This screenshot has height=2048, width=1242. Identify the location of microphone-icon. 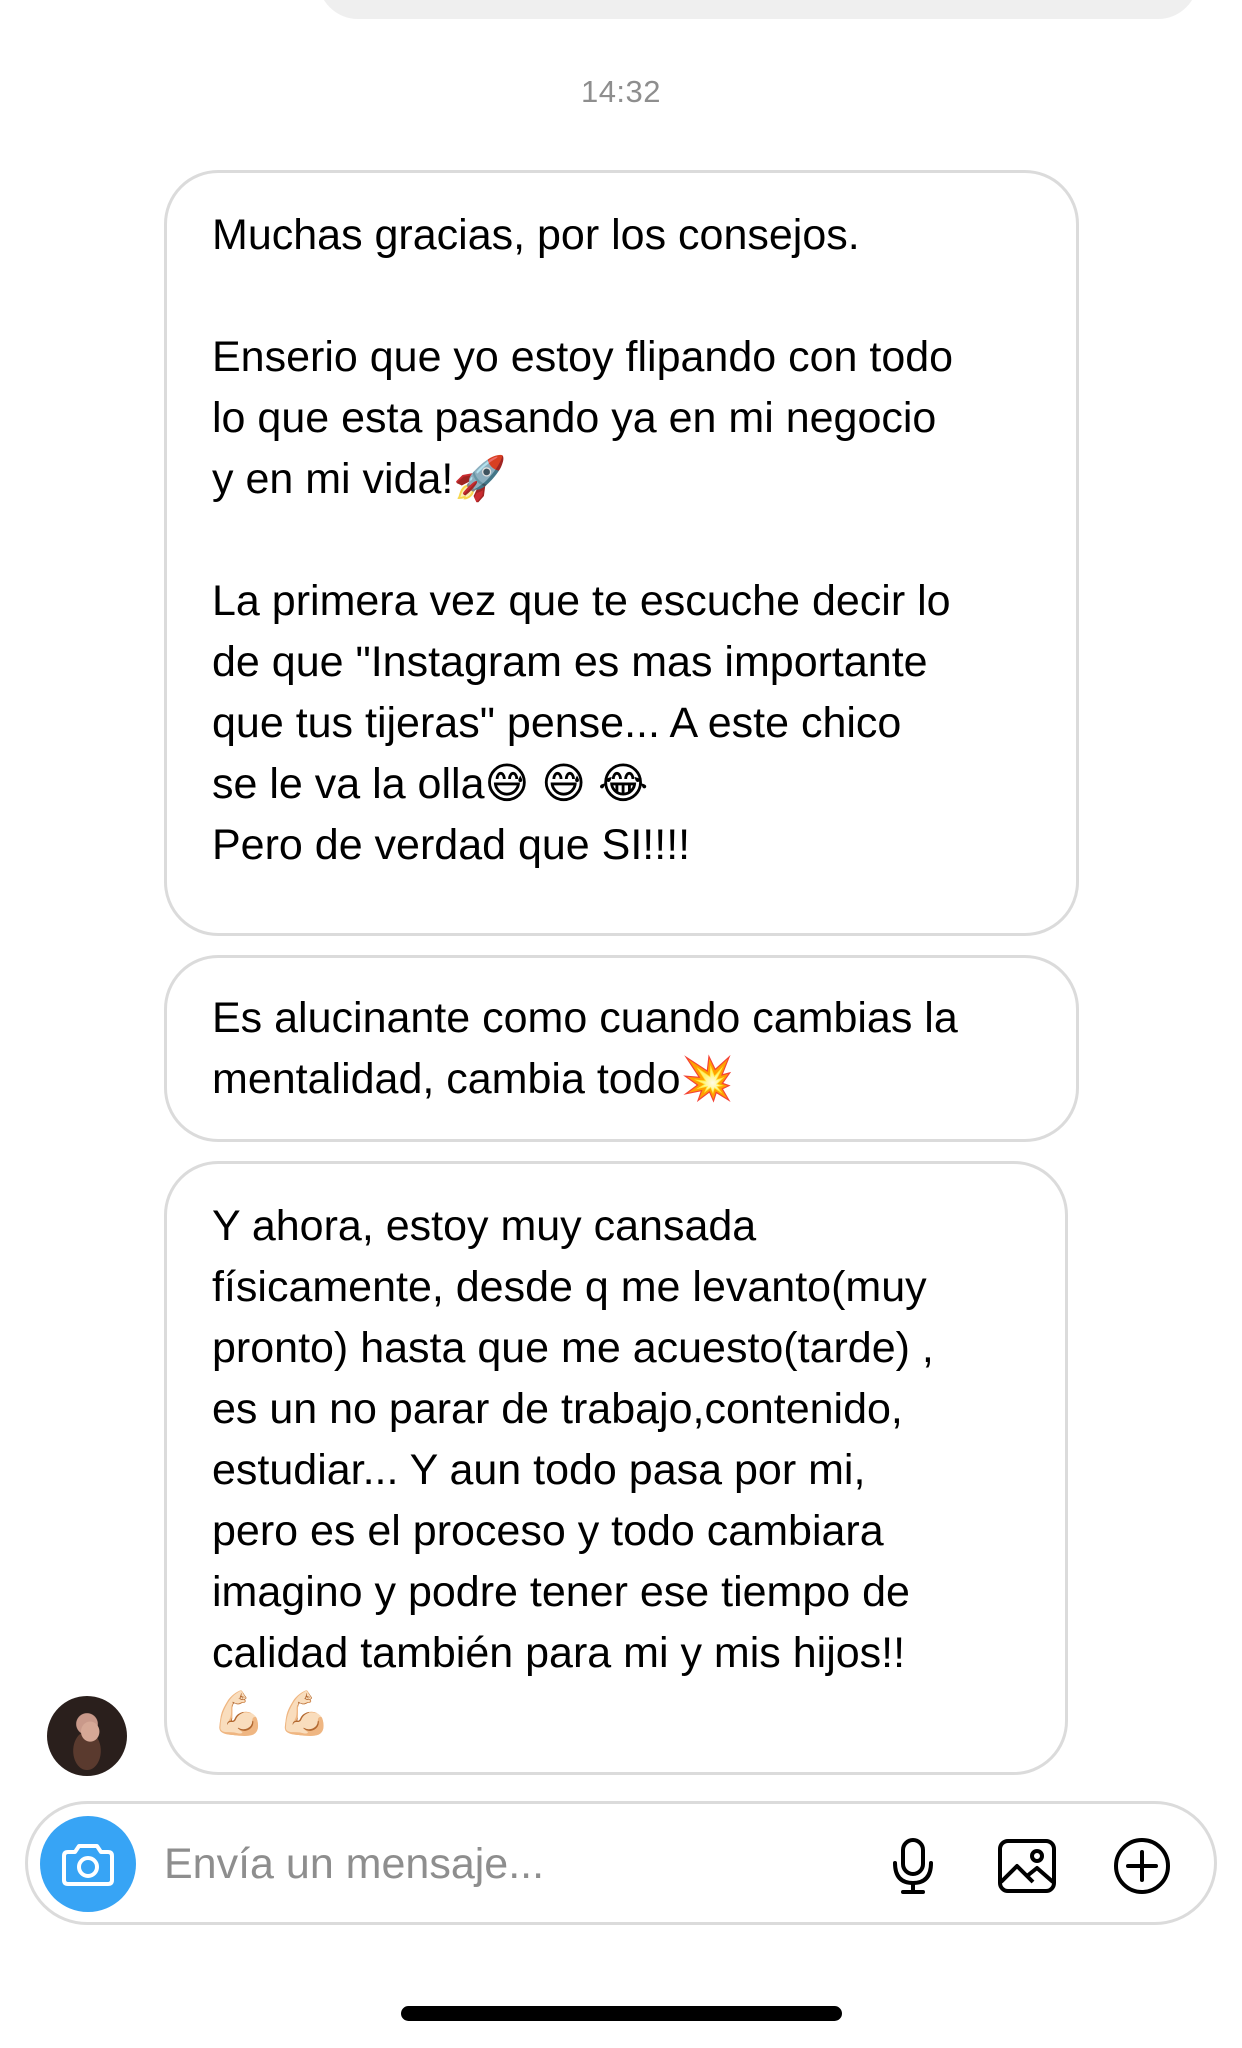
(913, 1866).